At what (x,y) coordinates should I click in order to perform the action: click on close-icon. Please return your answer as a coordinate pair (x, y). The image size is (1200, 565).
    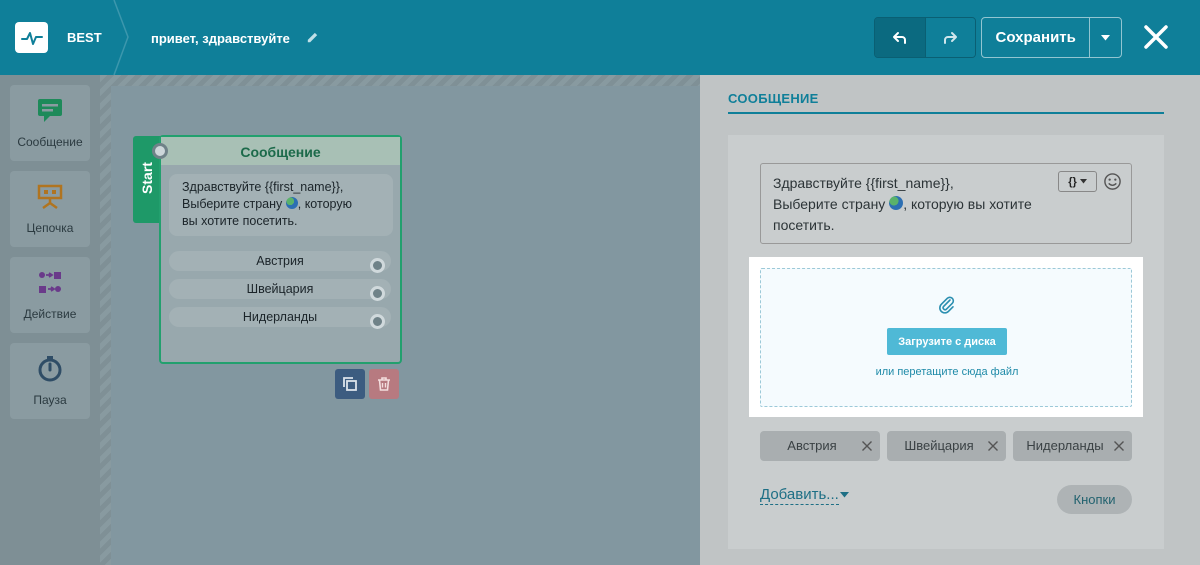
    Looking at the image, I should click on (1156, 37).